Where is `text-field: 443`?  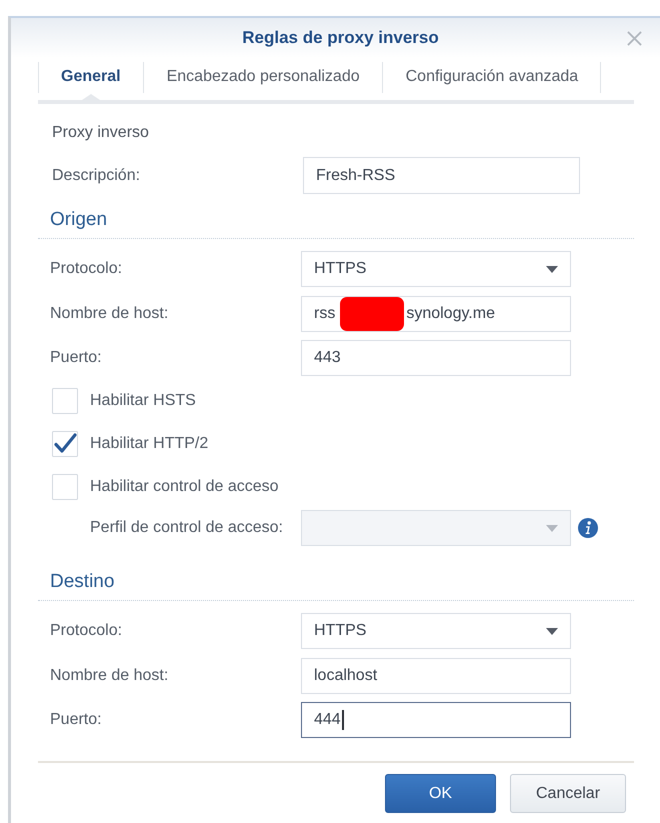
text-field: 443 is located at coordinates (436, 358).